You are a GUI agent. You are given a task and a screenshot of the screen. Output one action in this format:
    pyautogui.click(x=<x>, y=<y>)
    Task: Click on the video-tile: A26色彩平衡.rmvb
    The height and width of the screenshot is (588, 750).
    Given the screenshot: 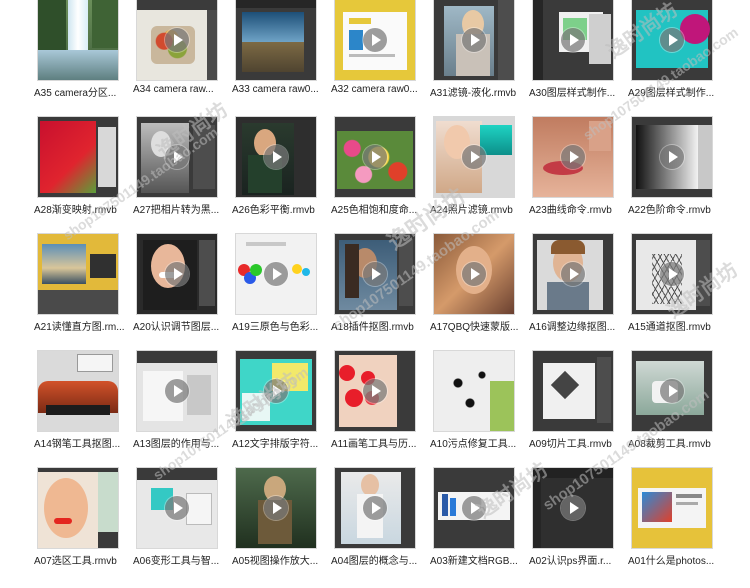 What is the action you would take?
    pyautogui.click(x=274, y=175)
    